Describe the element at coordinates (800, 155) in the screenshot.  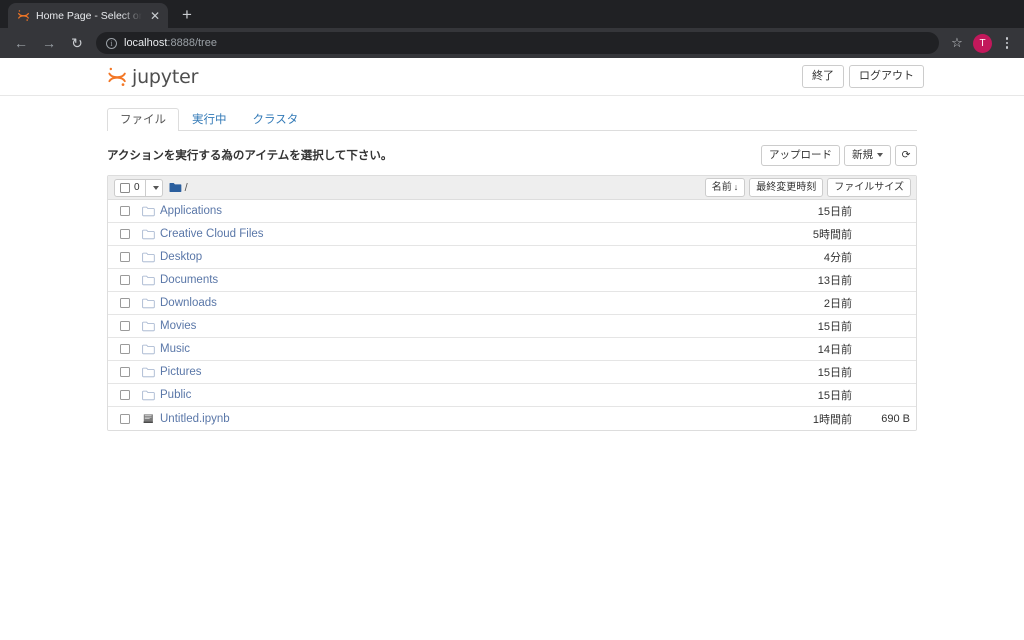
I see `upload-button: アップロード` at that location.